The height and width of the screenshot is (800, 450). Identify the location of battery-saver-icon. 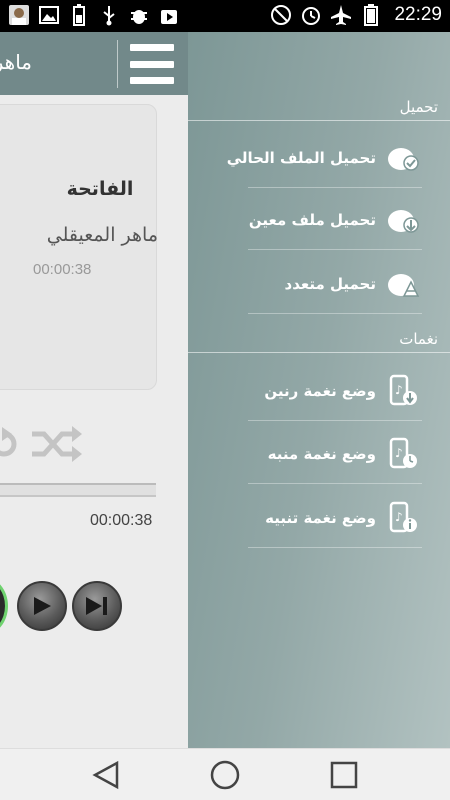
(79, 15).